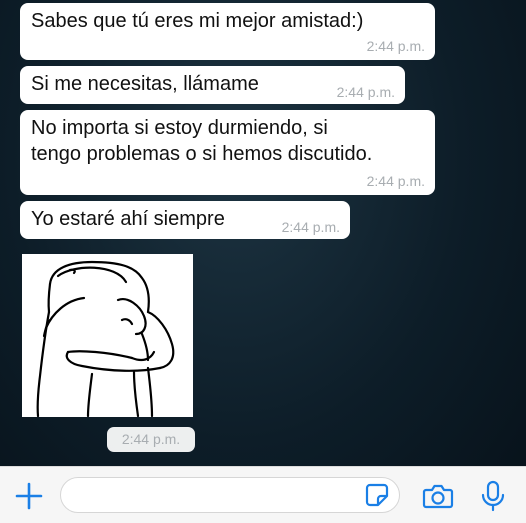 The height and width of the screenshot is (523, 526). Describe the element at coordinates (377, 495) in the screenshot. I see `sticker-icon` at that location.